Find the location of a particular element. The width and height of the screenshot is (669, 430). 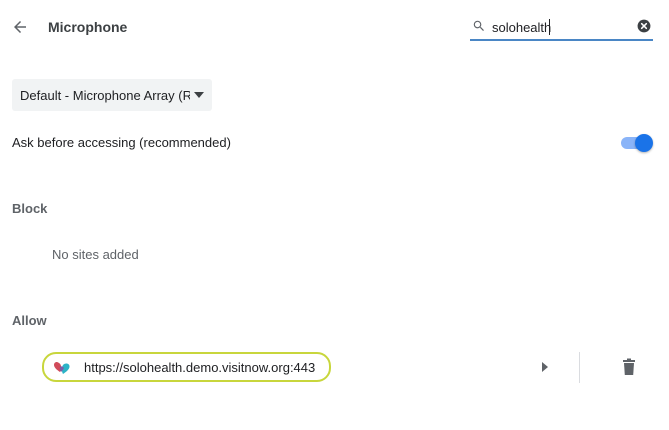

back-button is located at coordinates (20, 27).